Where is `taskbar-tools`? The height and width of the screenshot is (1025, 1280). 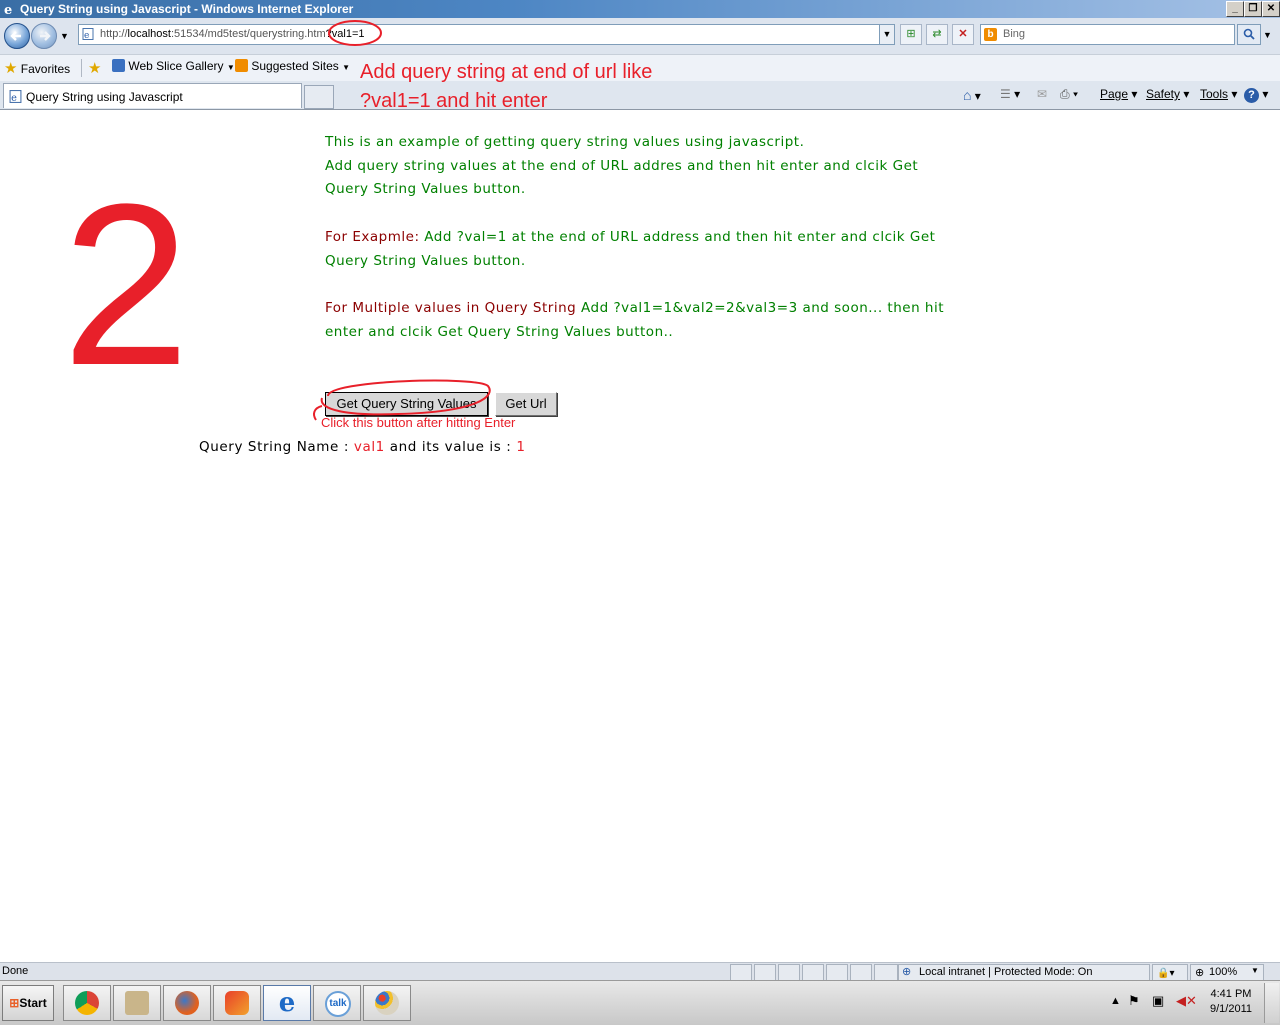
taskbar-tools is located at coordinates (137, 1003).